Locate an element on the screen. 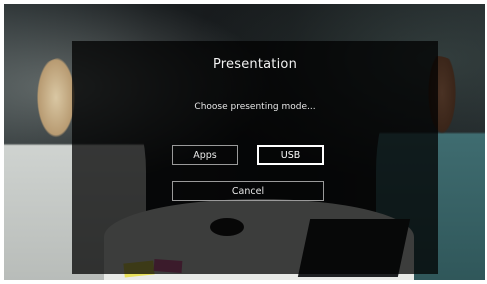 The width and height of the screenshot is (487, 284). apps-button: Apps is located at coordinates (205, 155).